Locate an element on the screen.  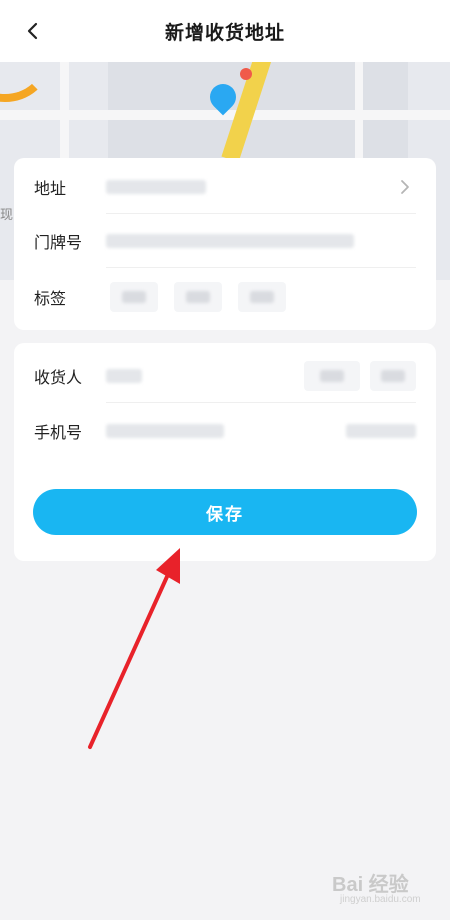
page-title: 新增收货地址 is located at coordinates (224, 32).